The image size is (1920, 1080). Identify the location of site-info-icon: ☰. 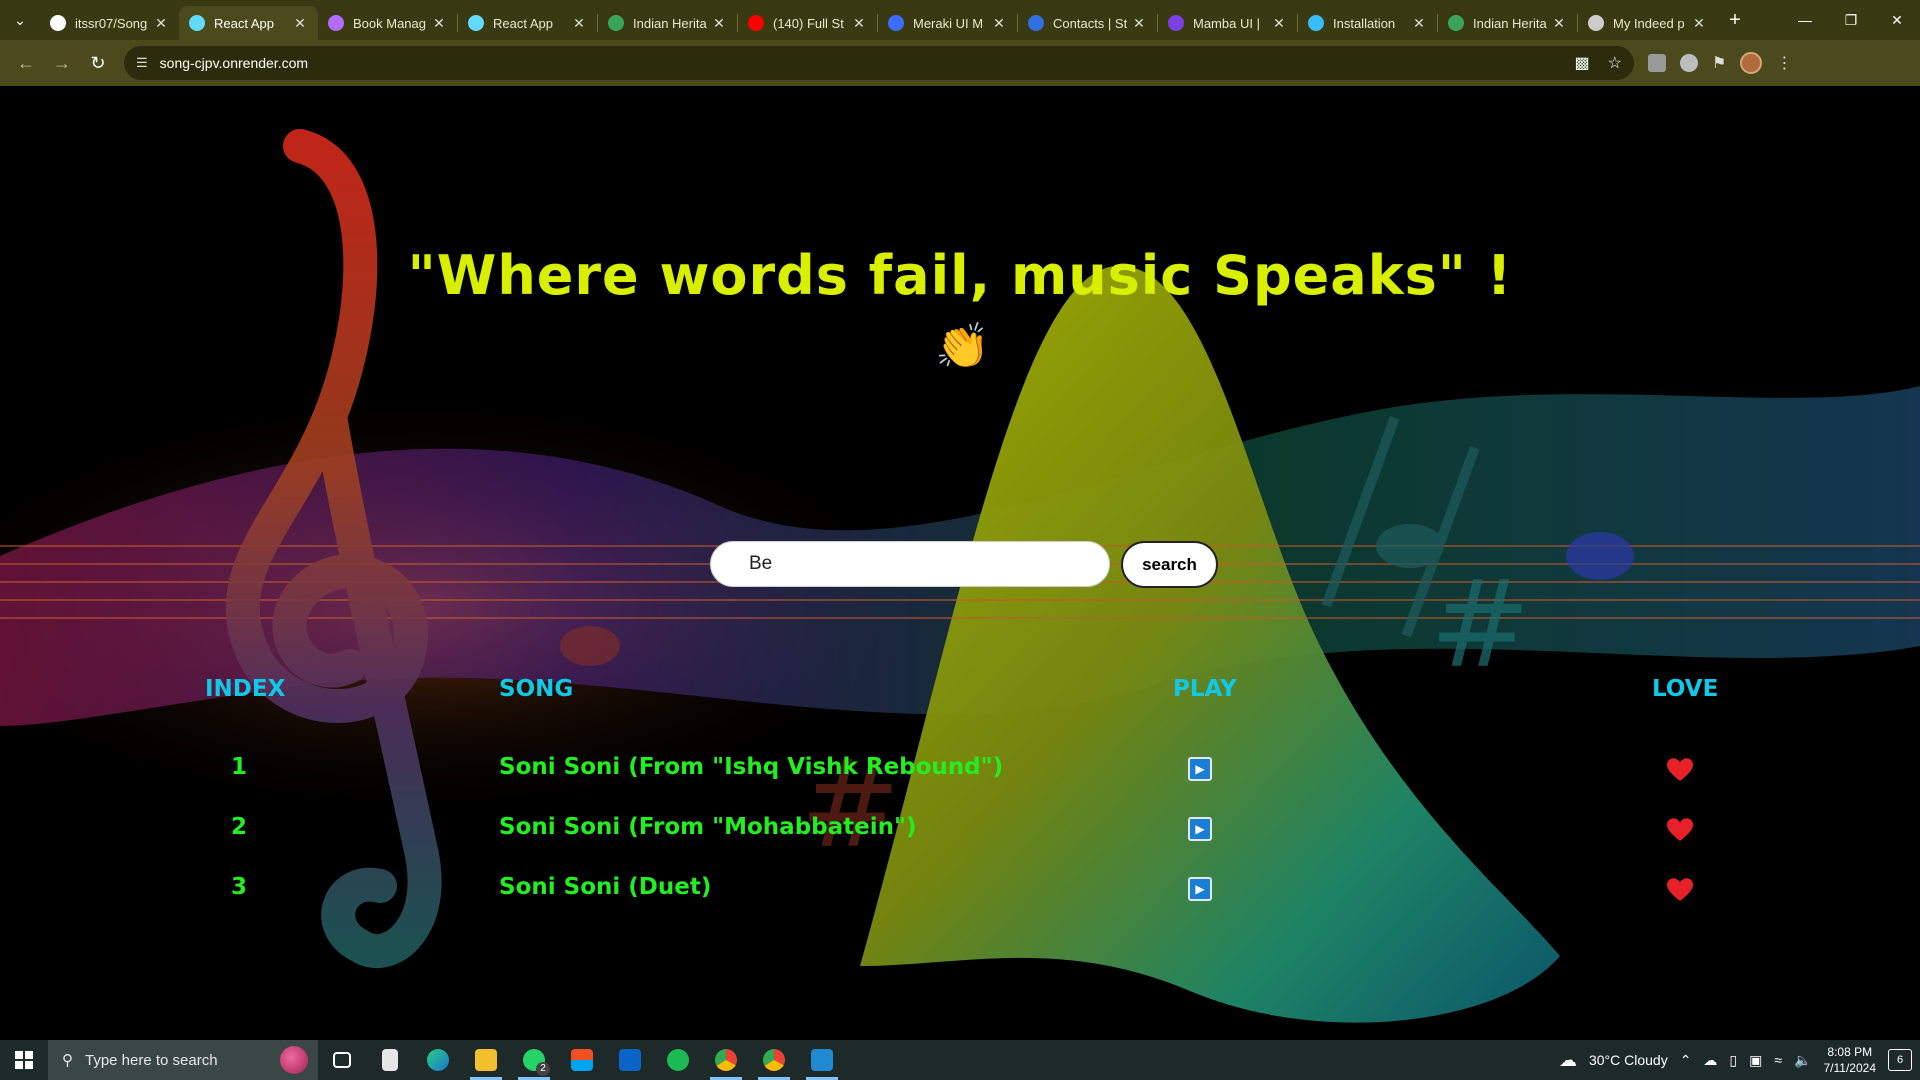
(142, 63).